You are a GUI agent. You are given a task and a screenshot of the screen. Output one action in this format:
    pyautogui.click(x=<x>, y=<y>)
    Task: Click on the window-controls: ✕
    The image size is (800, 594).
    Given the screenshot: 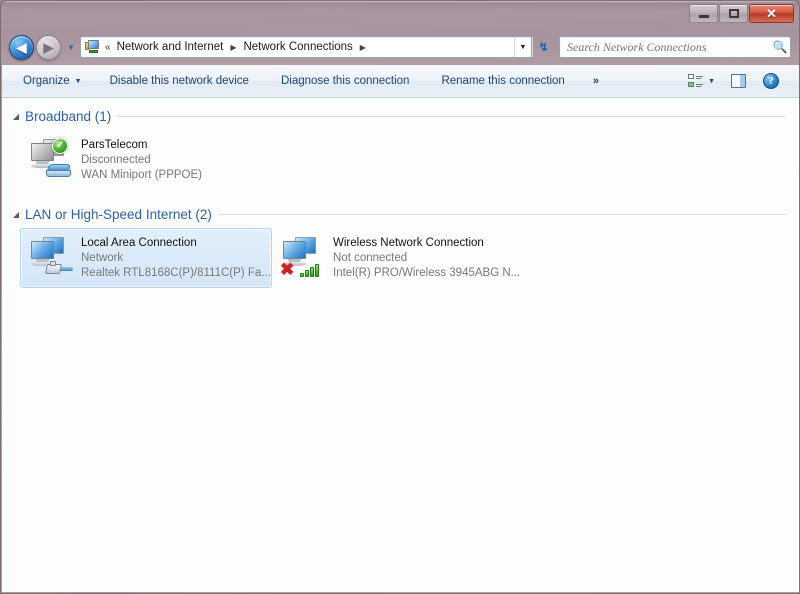 What is the action you would take?
    pyautogui.click(x=741, y=13)
    